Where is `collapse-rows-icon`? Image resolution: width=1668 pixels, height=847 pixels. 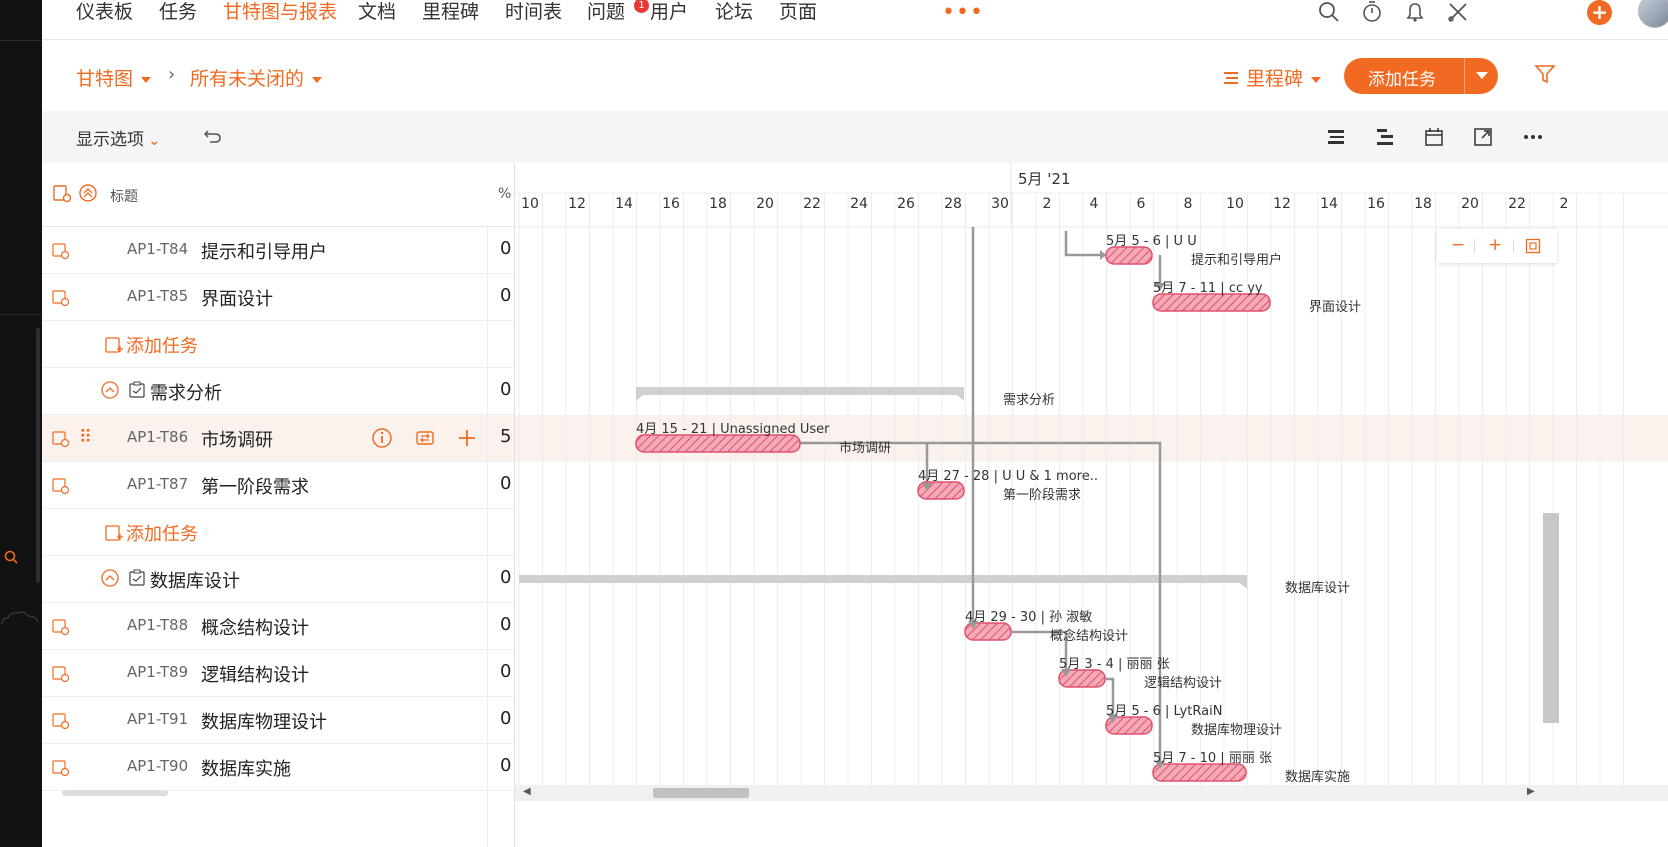 collapse-rows-icon is located at coordinates (1336, 137).